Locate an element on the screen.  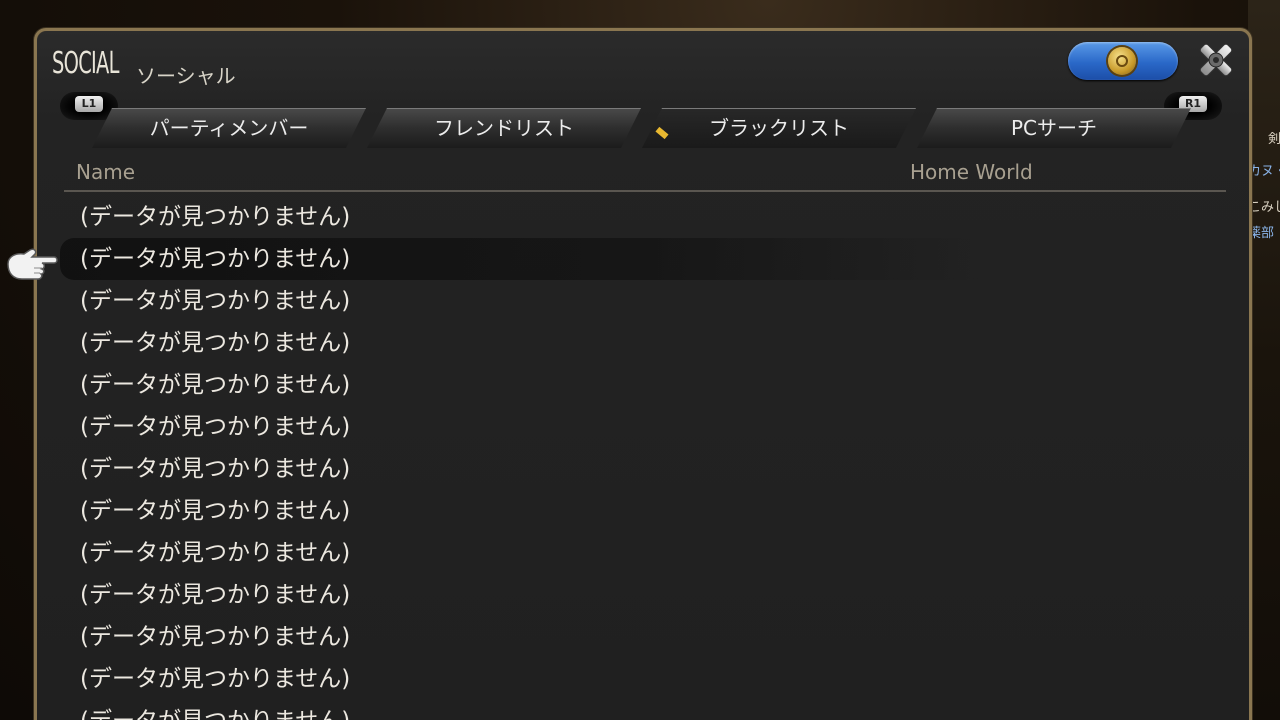
background-text: カヌ・ is located at coordinates (1264, 171).